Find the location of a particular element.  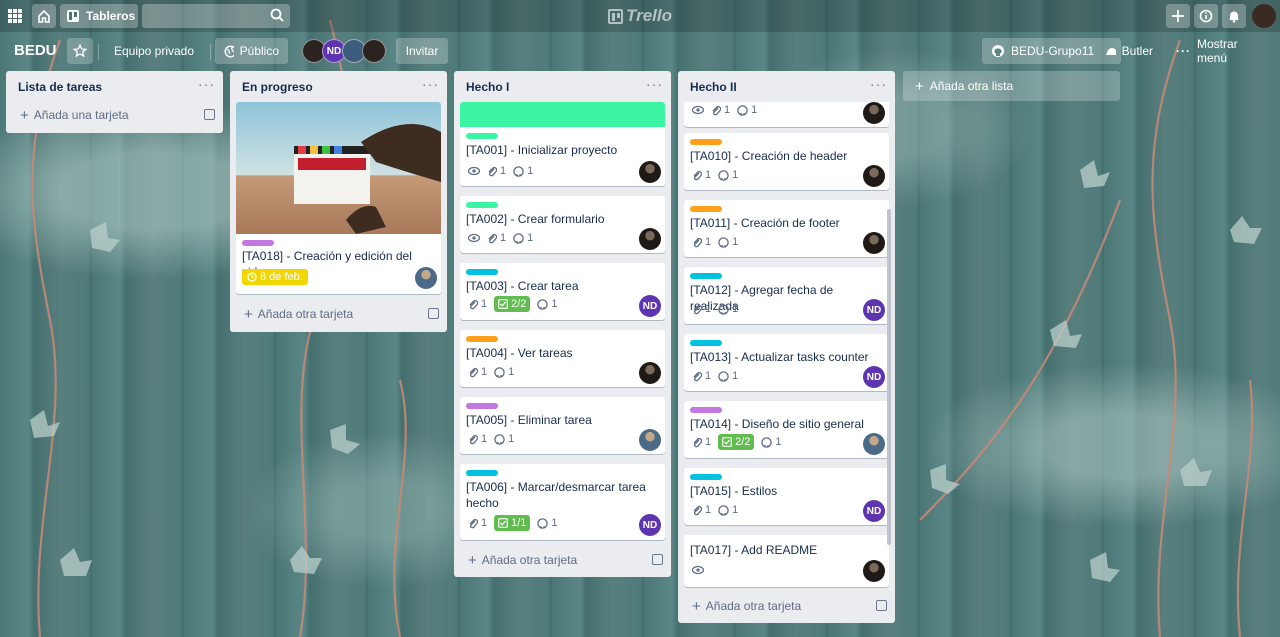

user-avatar is located at coordinates (1264, 16).